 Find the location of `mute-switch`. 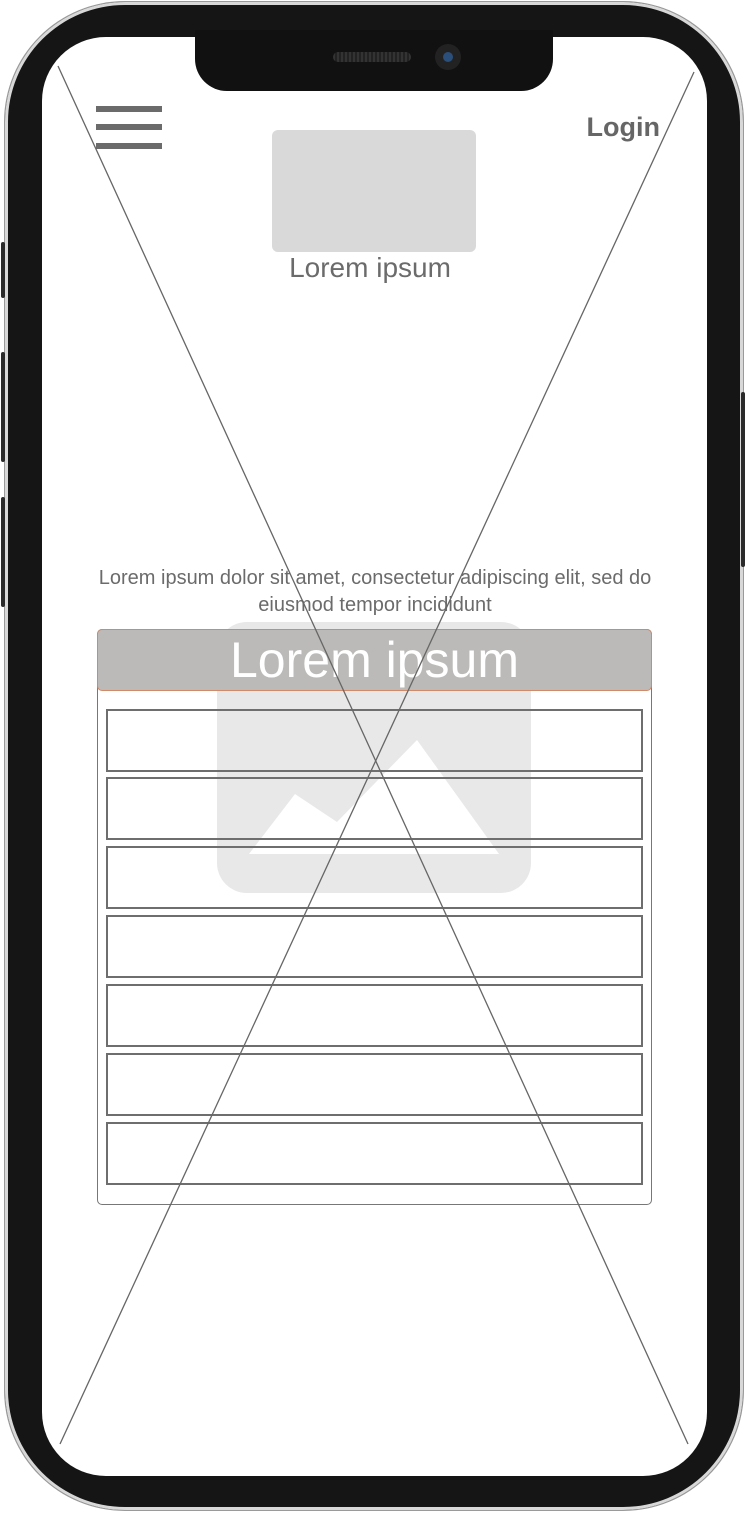

mute-switch is located at coordinates (3, 270).